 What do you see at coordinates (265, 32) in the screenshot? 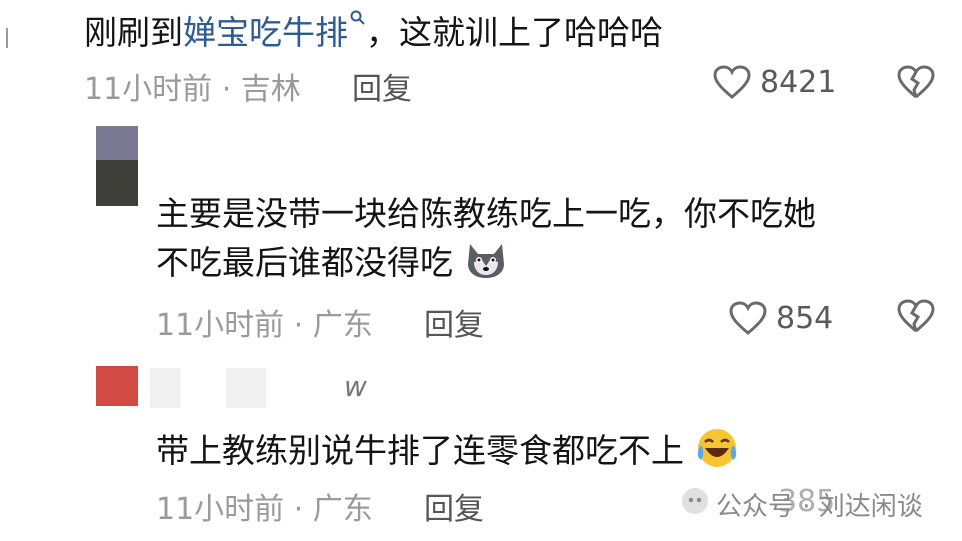
I see `search-link-label: 婵宝吃牛排` at bounding box center [265, 32].